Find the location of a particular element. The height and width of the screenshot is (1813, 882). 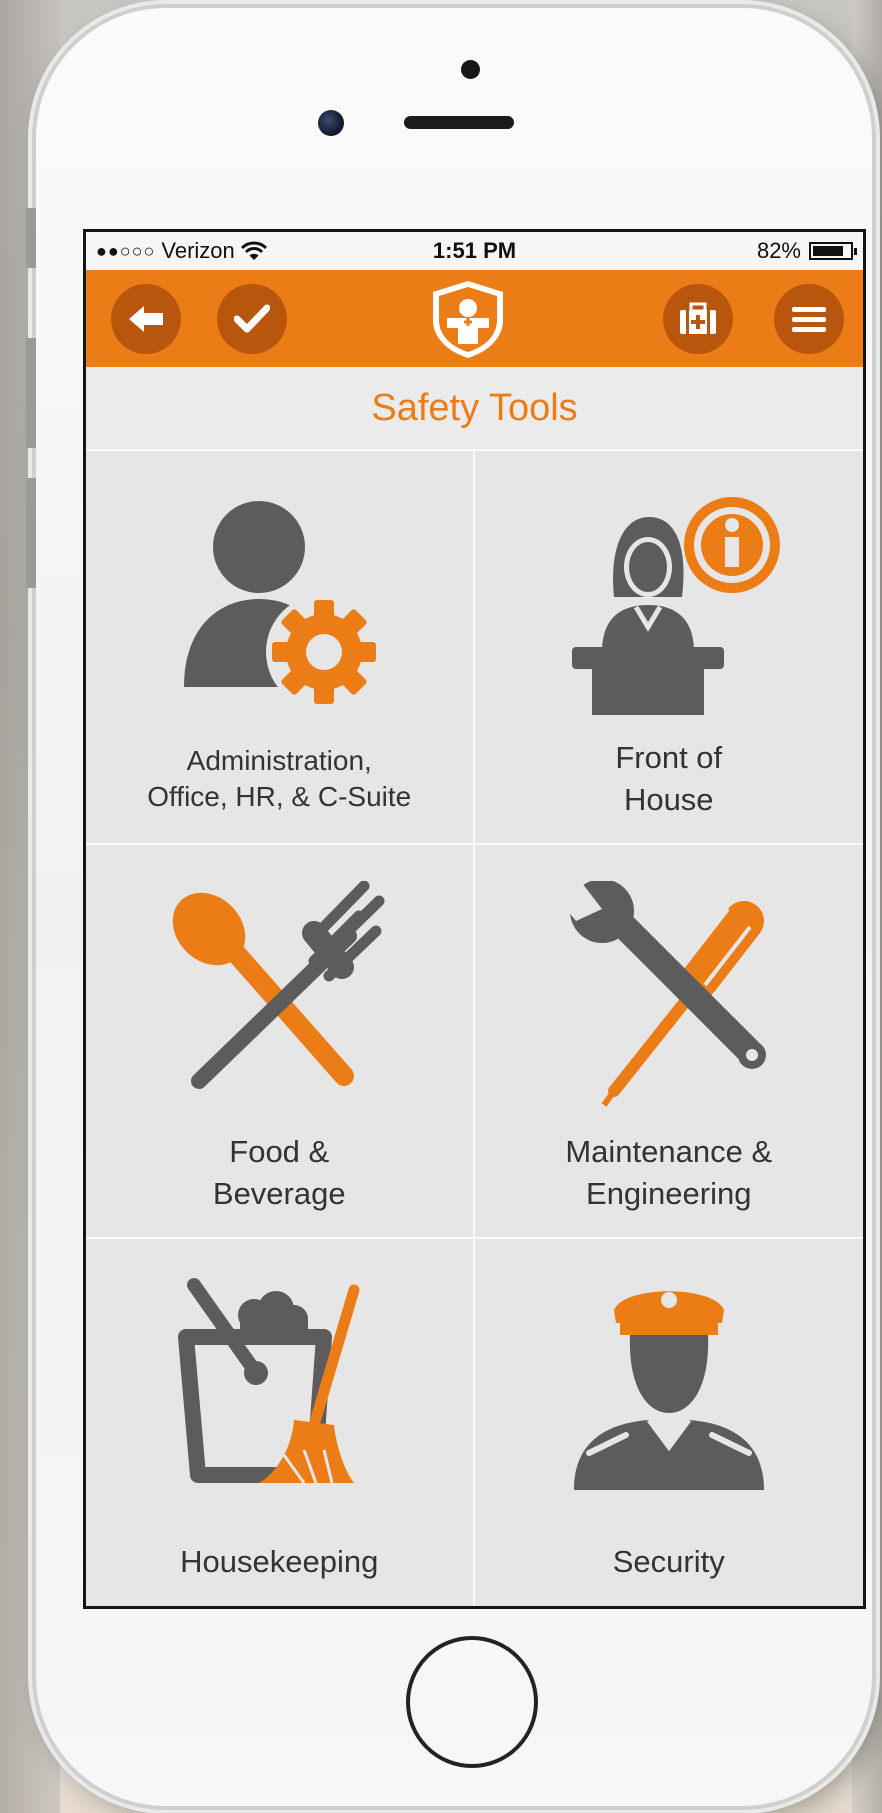

checkmark-icon is located at coordinates (252, 318).